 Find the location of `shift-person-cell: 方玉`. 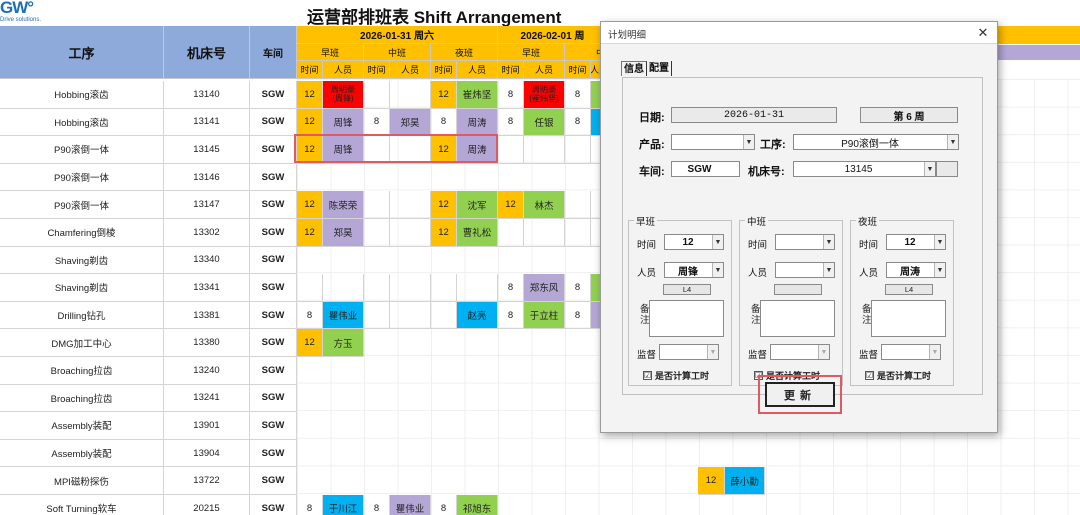

shift-person-cell: 方玉 is located at coordinates (343, 343).